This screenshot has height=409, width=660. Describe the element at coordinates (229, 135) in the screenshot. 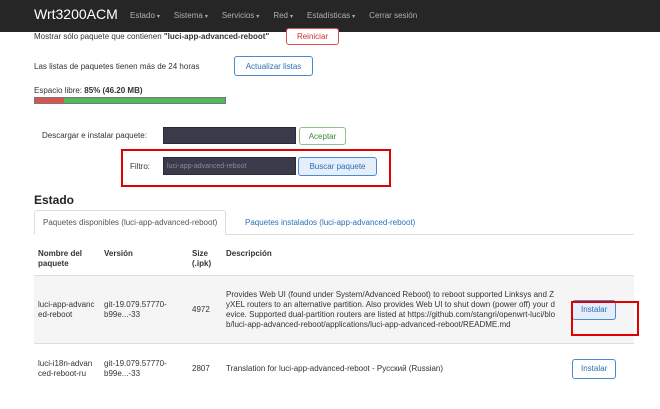

I see `install-package-input` at that location.